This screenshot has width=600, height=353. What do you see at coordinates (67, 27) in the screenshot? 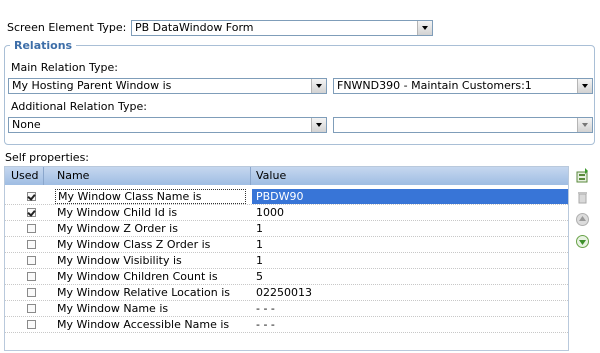
I see `screen-element-type-label: Screen Element Type:` at bounding box center [67, 27].